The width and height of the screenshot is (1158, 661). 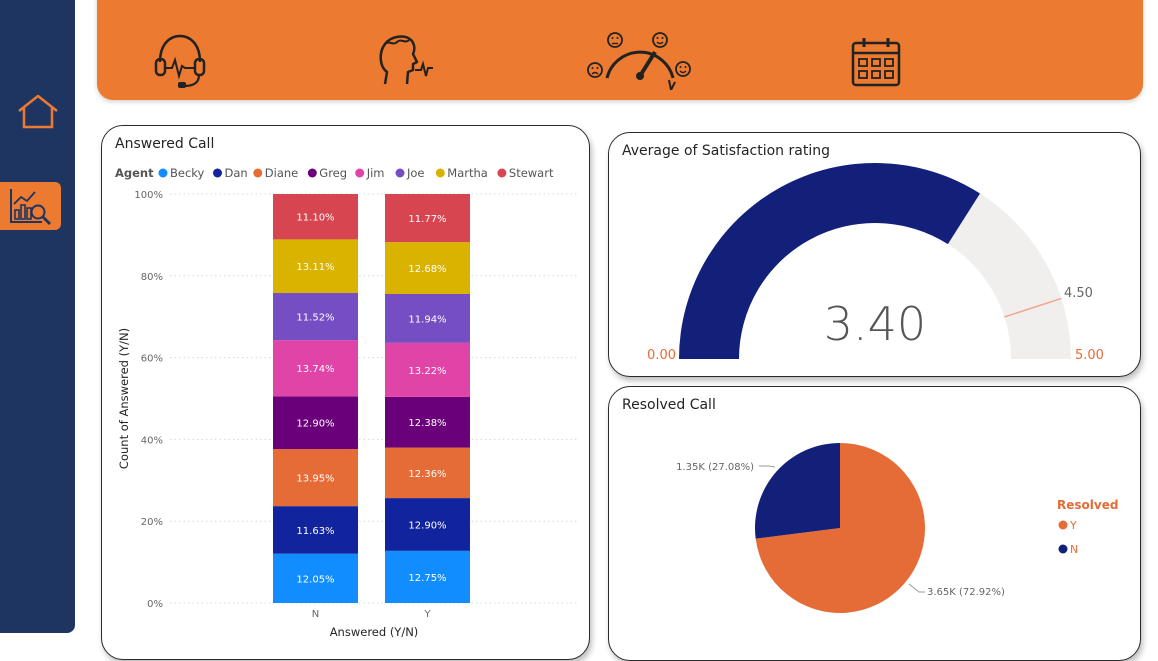 I want to click on legend-swatch-joe, so click(x=400, y=173).